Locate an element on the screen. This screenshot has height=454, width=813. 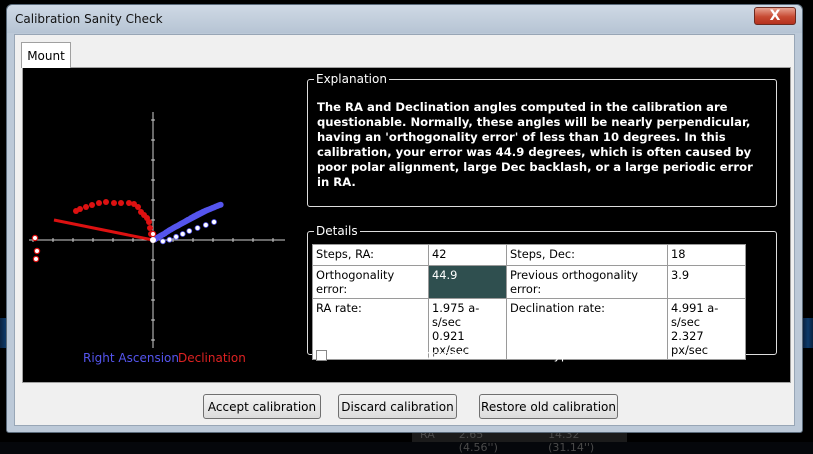
tab-label: Mount is located at coordinates (46, 55).